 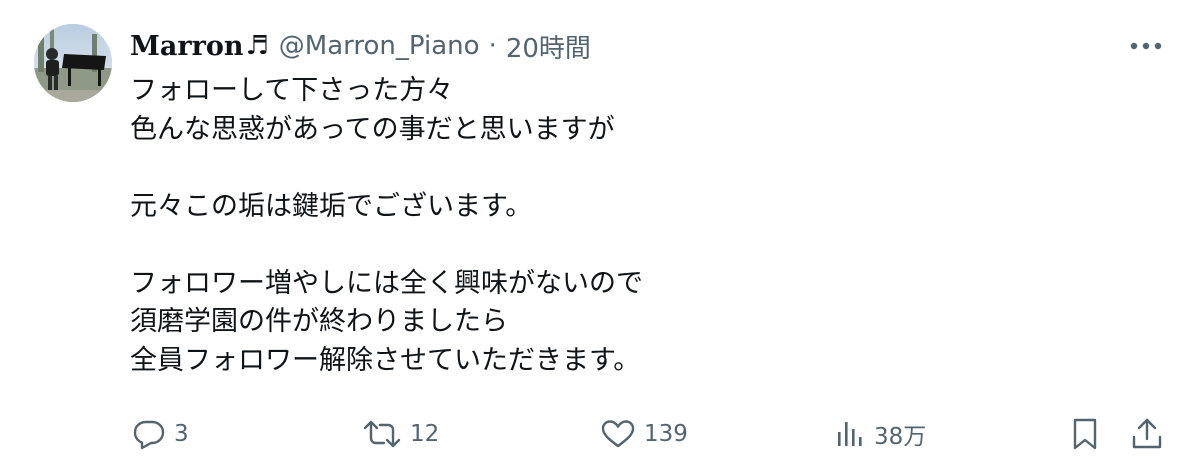 I want to click on more-button, so click(x=1146, y=46).